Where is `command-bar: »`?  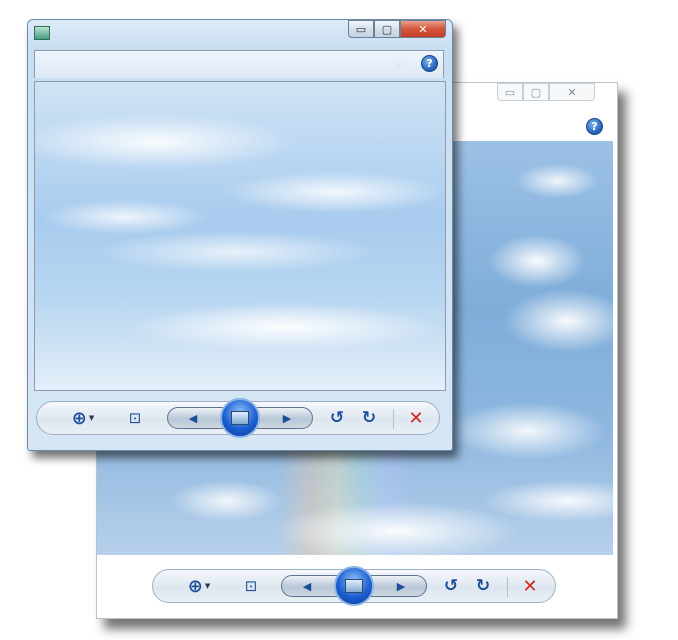 command-bar: » is located at coordinates (239, 64).